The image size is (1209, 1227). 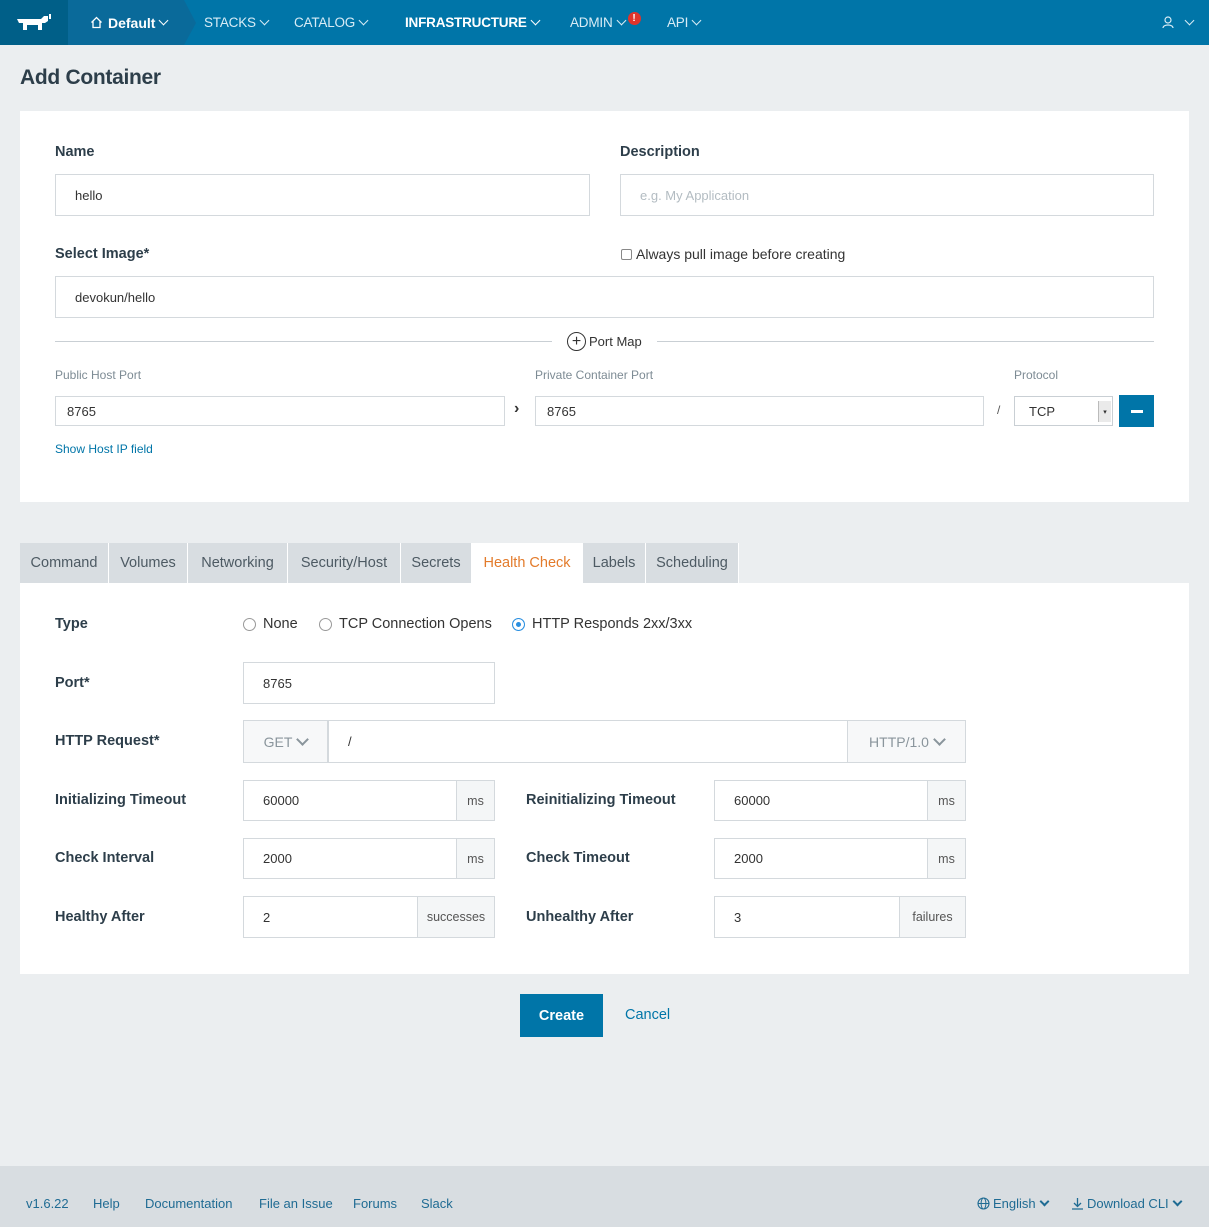 What do you see at coordinates (350, 800) in the screenshot?
I see `initializing-timeout-input: 60000` at bounding box center [350, 800].